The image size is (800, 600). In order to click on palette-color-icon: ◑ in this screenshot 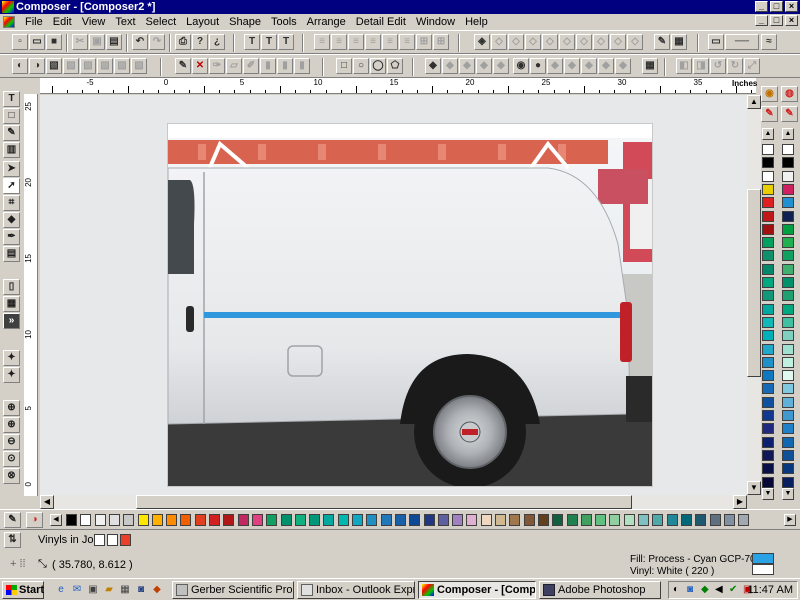, I will do `click(34, 520)`.